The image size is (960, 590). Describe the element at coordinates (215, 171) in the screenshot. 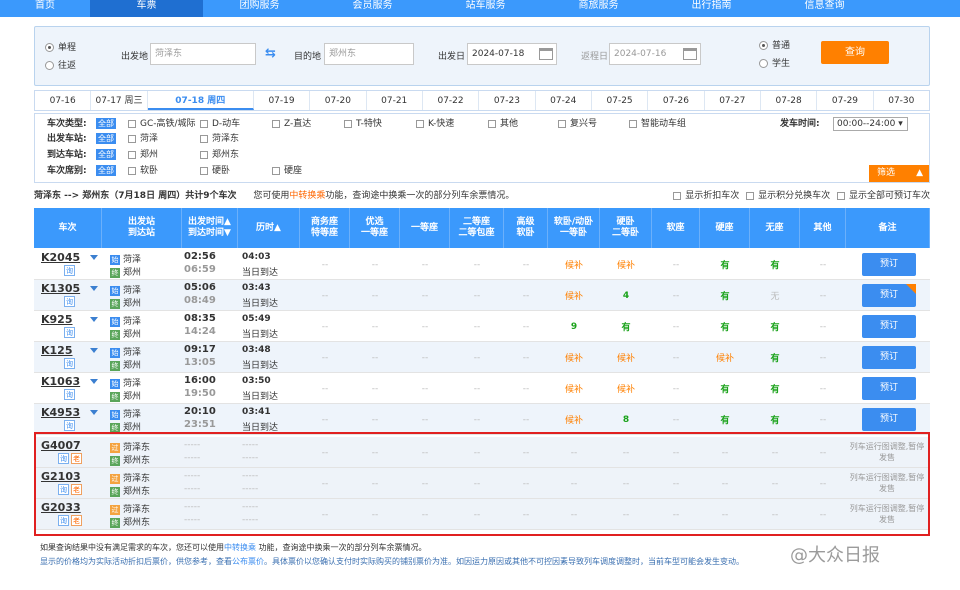

I see `seat-opt-2: 硬卧` at that location.